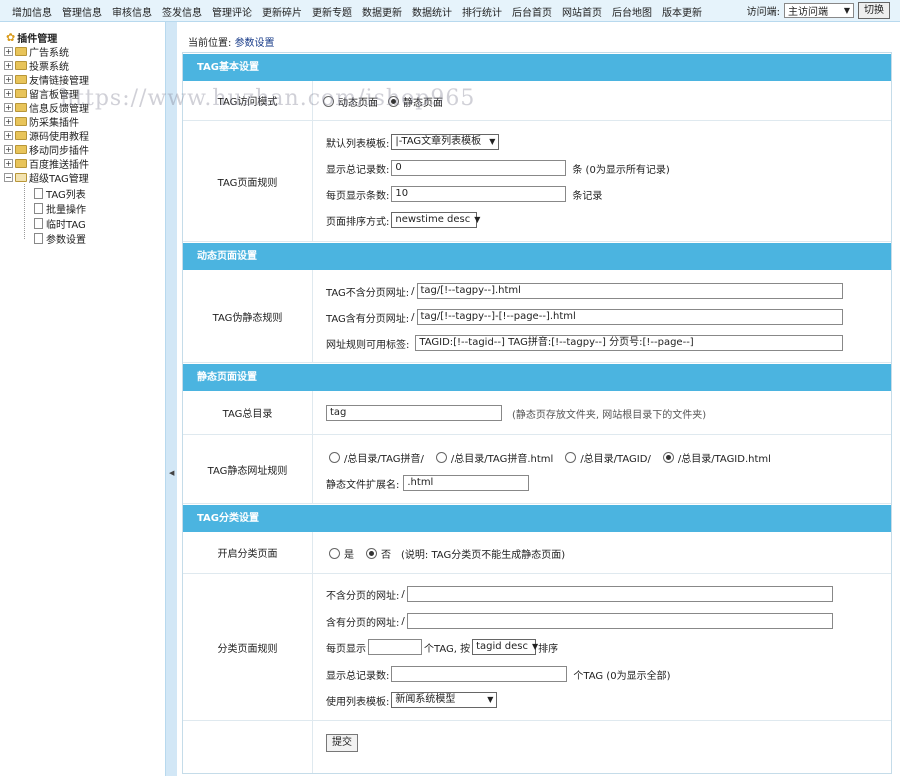 The image size is (900, 776). What do you see at coordinates (432, 11) in the screenshot?
I see `nav-data-stats: 数据统计` at bounding box center [432, 11].